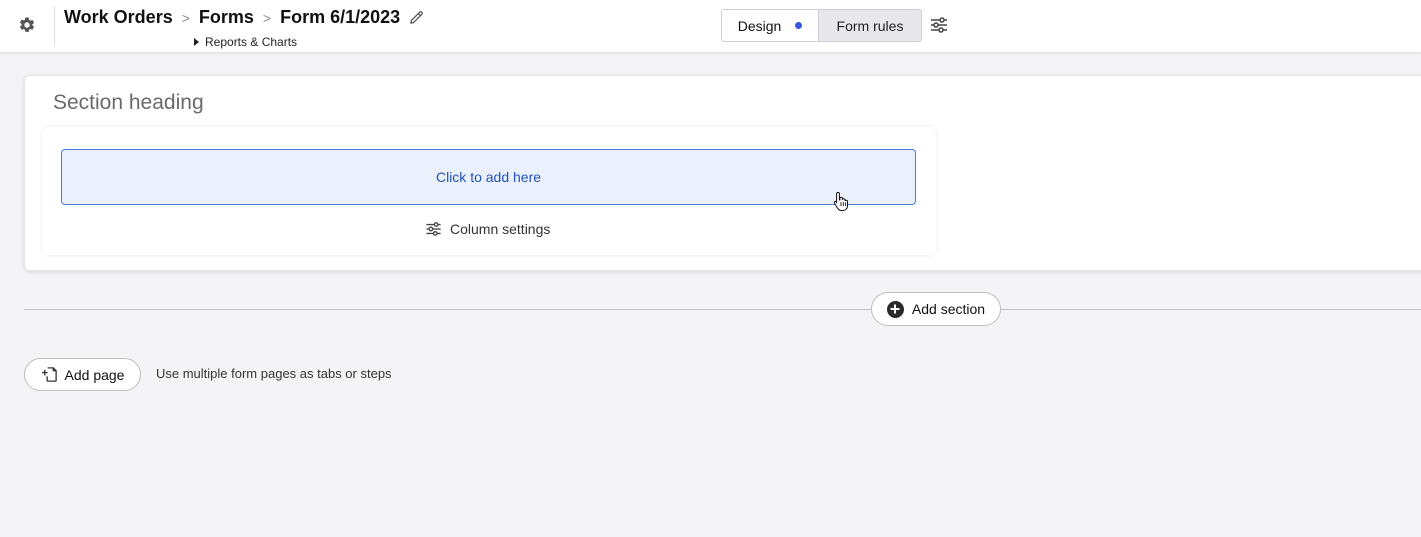 Image resolution: width=1421 pixels, height=537 pixels. What do you see at coordinates (118, 17) in the screenshot?
I see `breadcrumb-work-orders: Work Orders` at bounding box center [118, 17].